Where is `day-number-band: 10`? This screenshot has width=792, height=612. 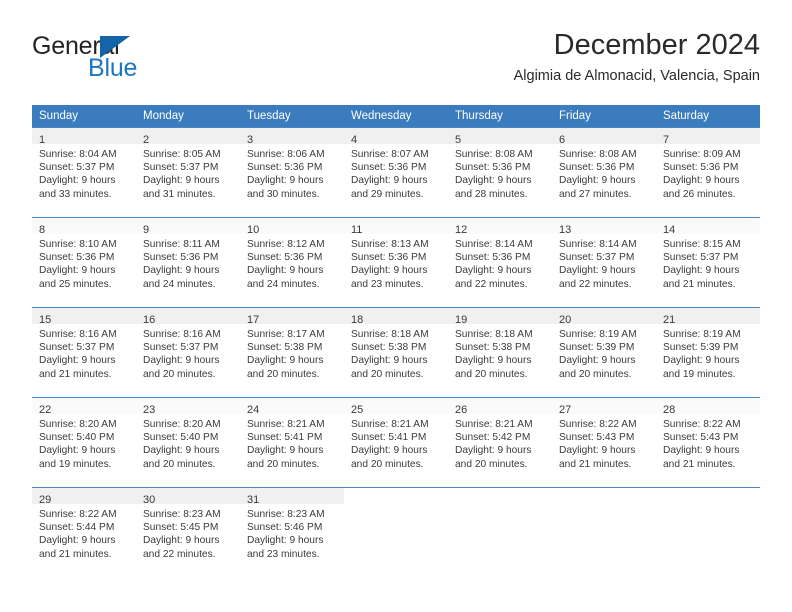 day-number-band: 10 is located at coordinates (292, 227).